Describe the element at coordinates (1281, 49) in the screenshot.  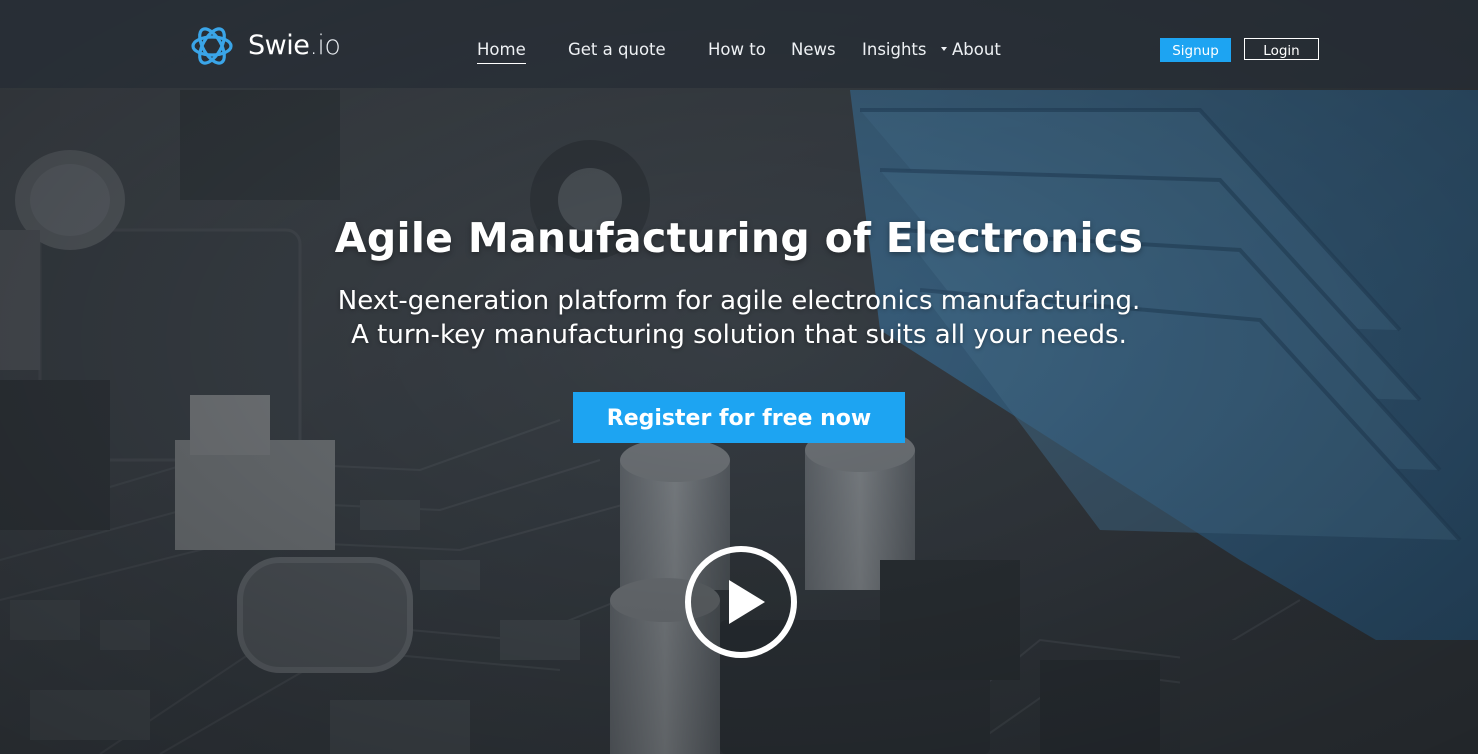
I see `login-button: Login` at that location.